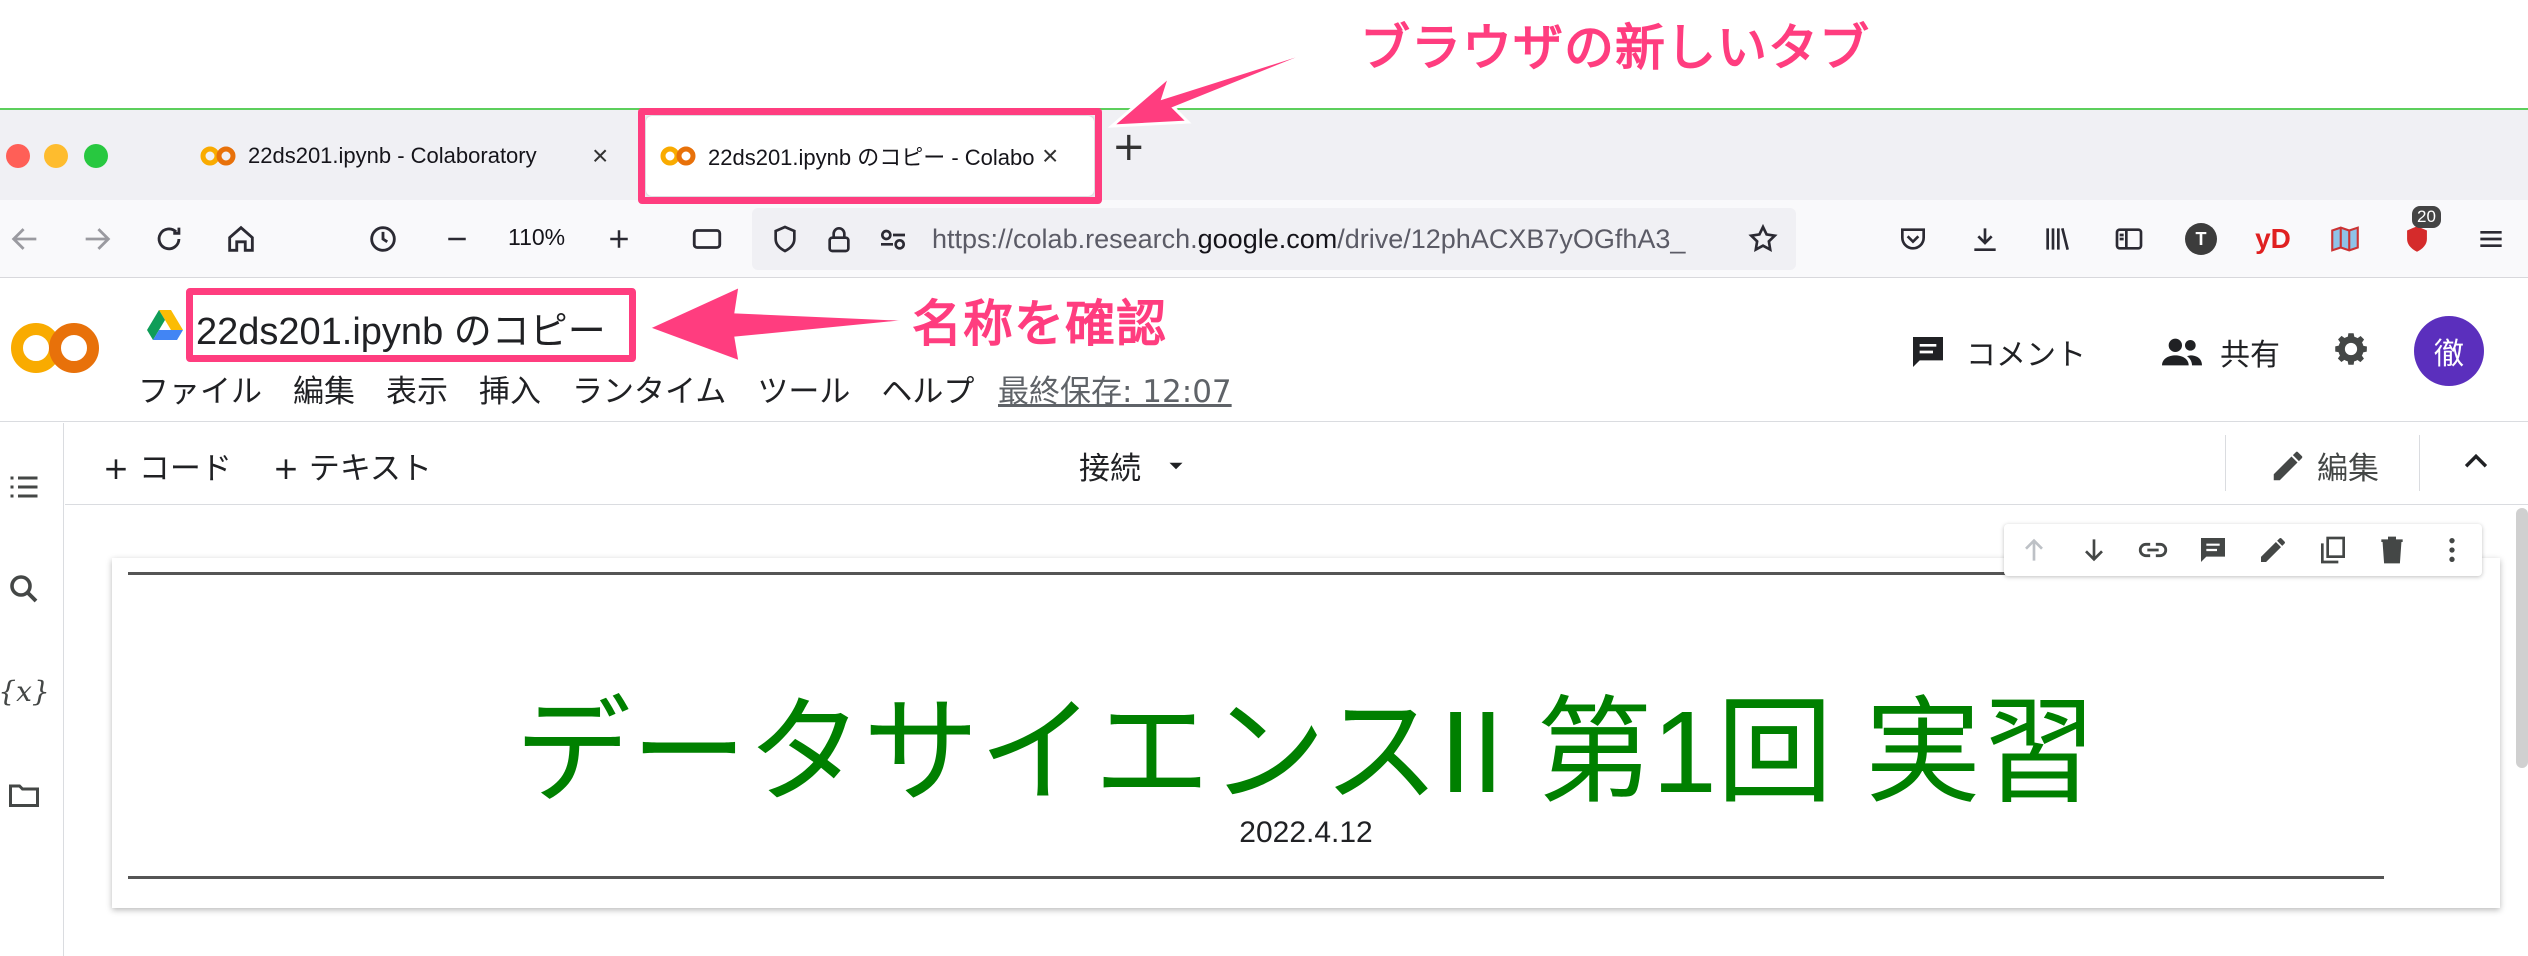 The width and height of the screenshot is (2528, 956). I want to click on folder-icon, so click(24, 795).